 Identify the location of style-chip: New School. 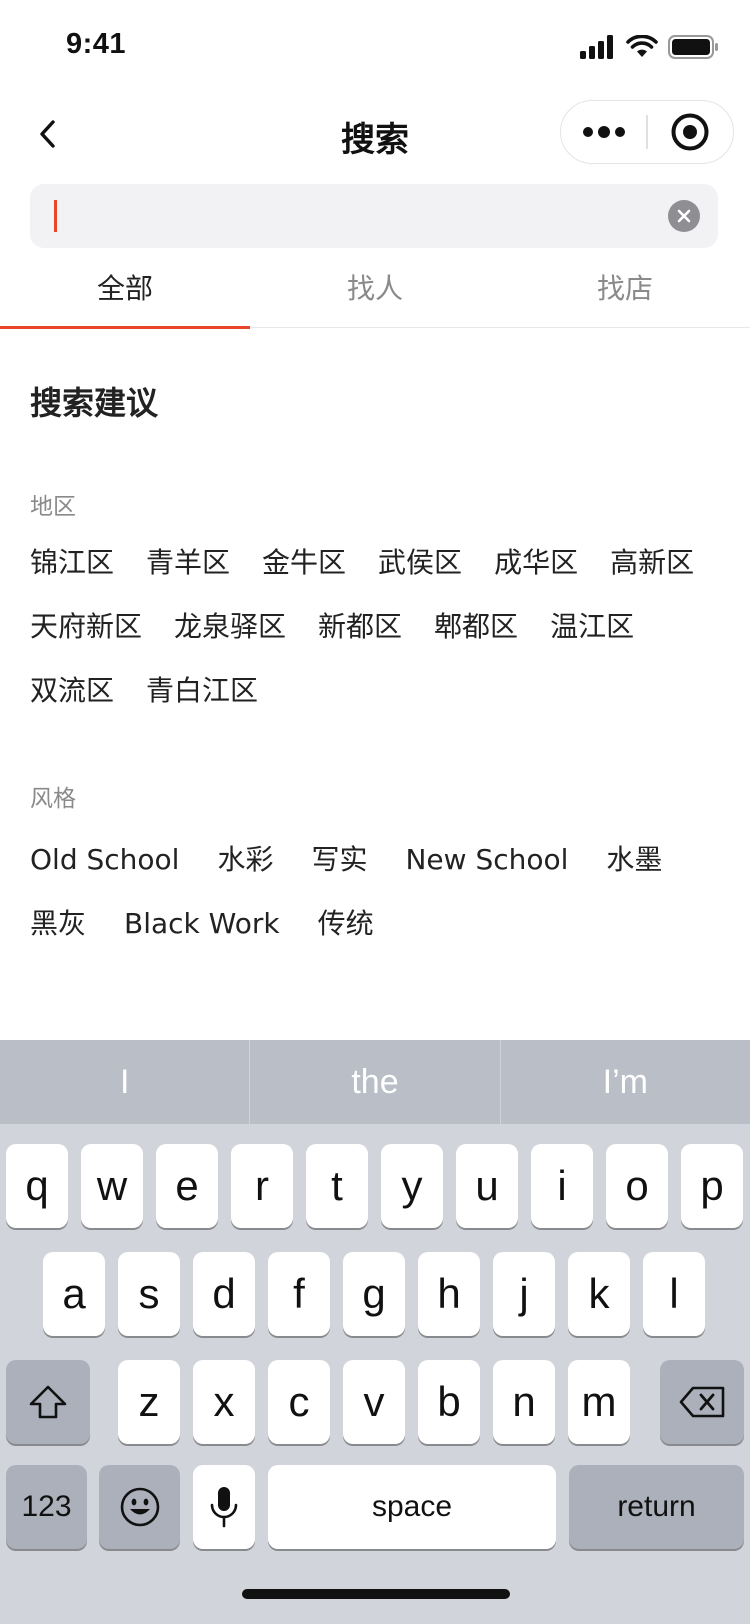
(486, 860).